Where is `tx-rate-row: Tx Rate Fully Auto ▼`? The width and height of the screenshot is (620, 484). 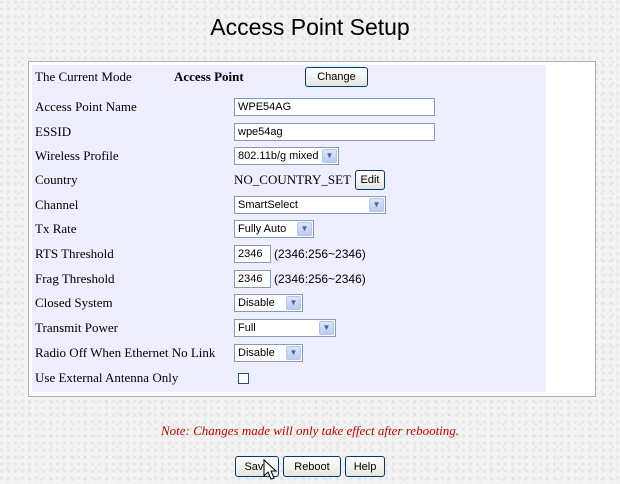 tx-rate-row: Tx Rate Fully Auto ▼ is located at coordinates (285, 229).